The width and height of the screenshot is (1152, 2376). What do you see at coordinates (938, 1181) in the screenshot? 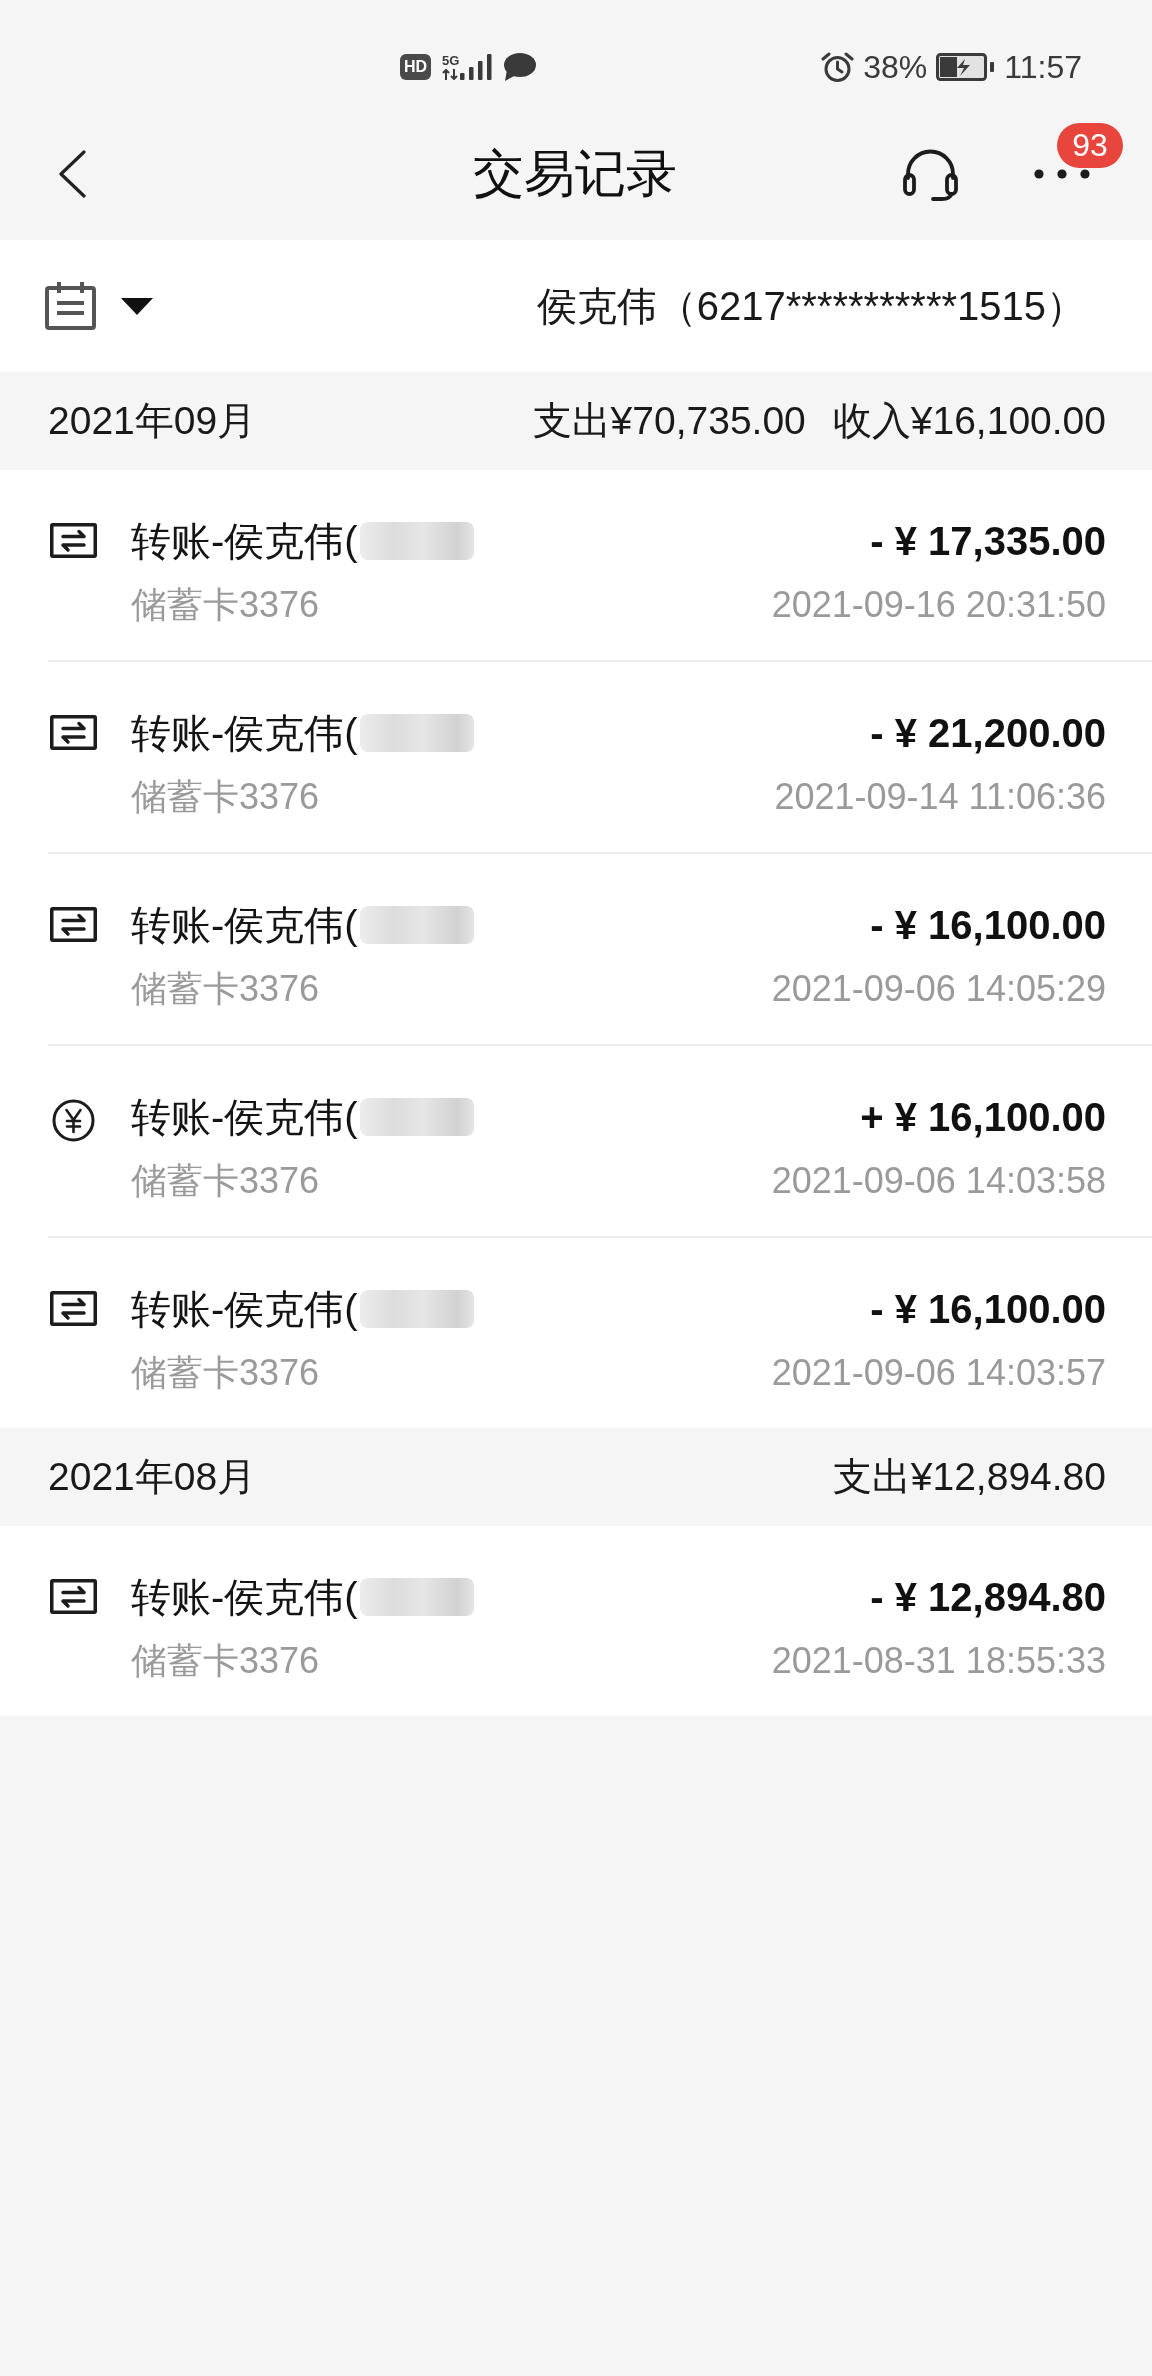
I see `transaction-time: 2021-09-06 14:03:58` at bounding box center [938, 1181].